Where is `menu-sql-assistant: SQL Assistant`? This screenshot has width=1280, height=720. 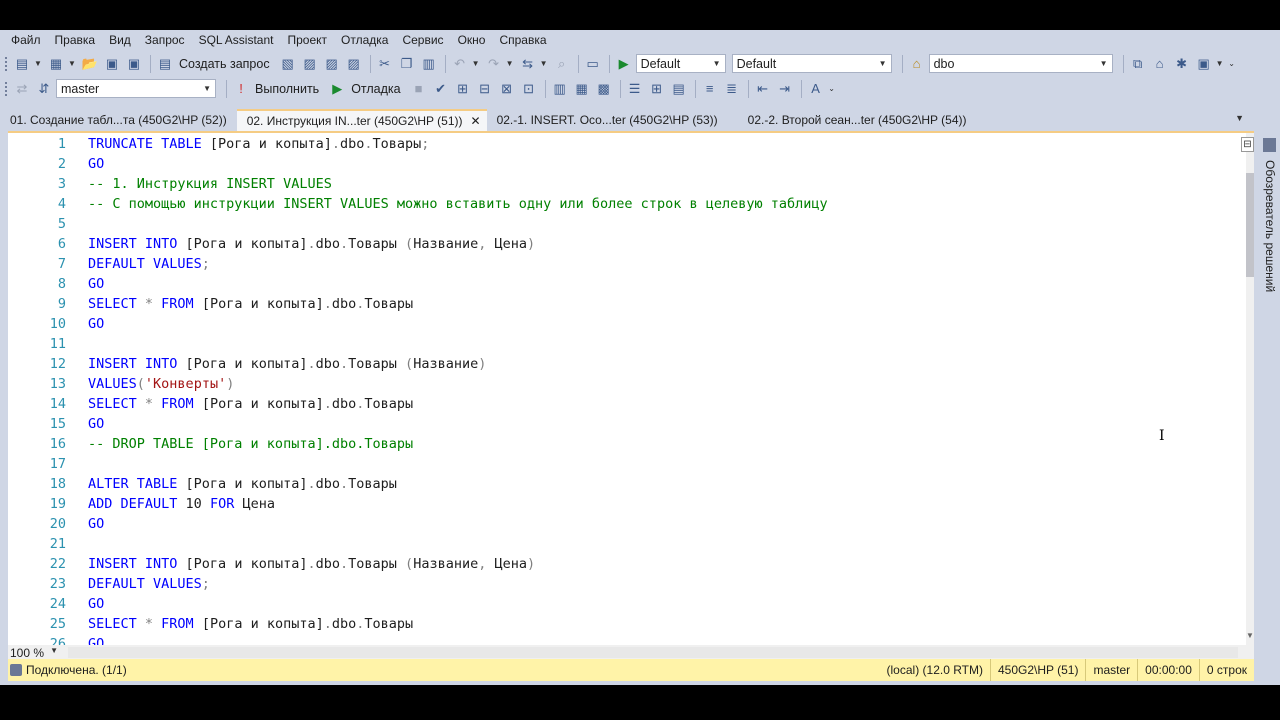 menu-sql-assistant: SQL Assistant is located at coordinates (236, 40).